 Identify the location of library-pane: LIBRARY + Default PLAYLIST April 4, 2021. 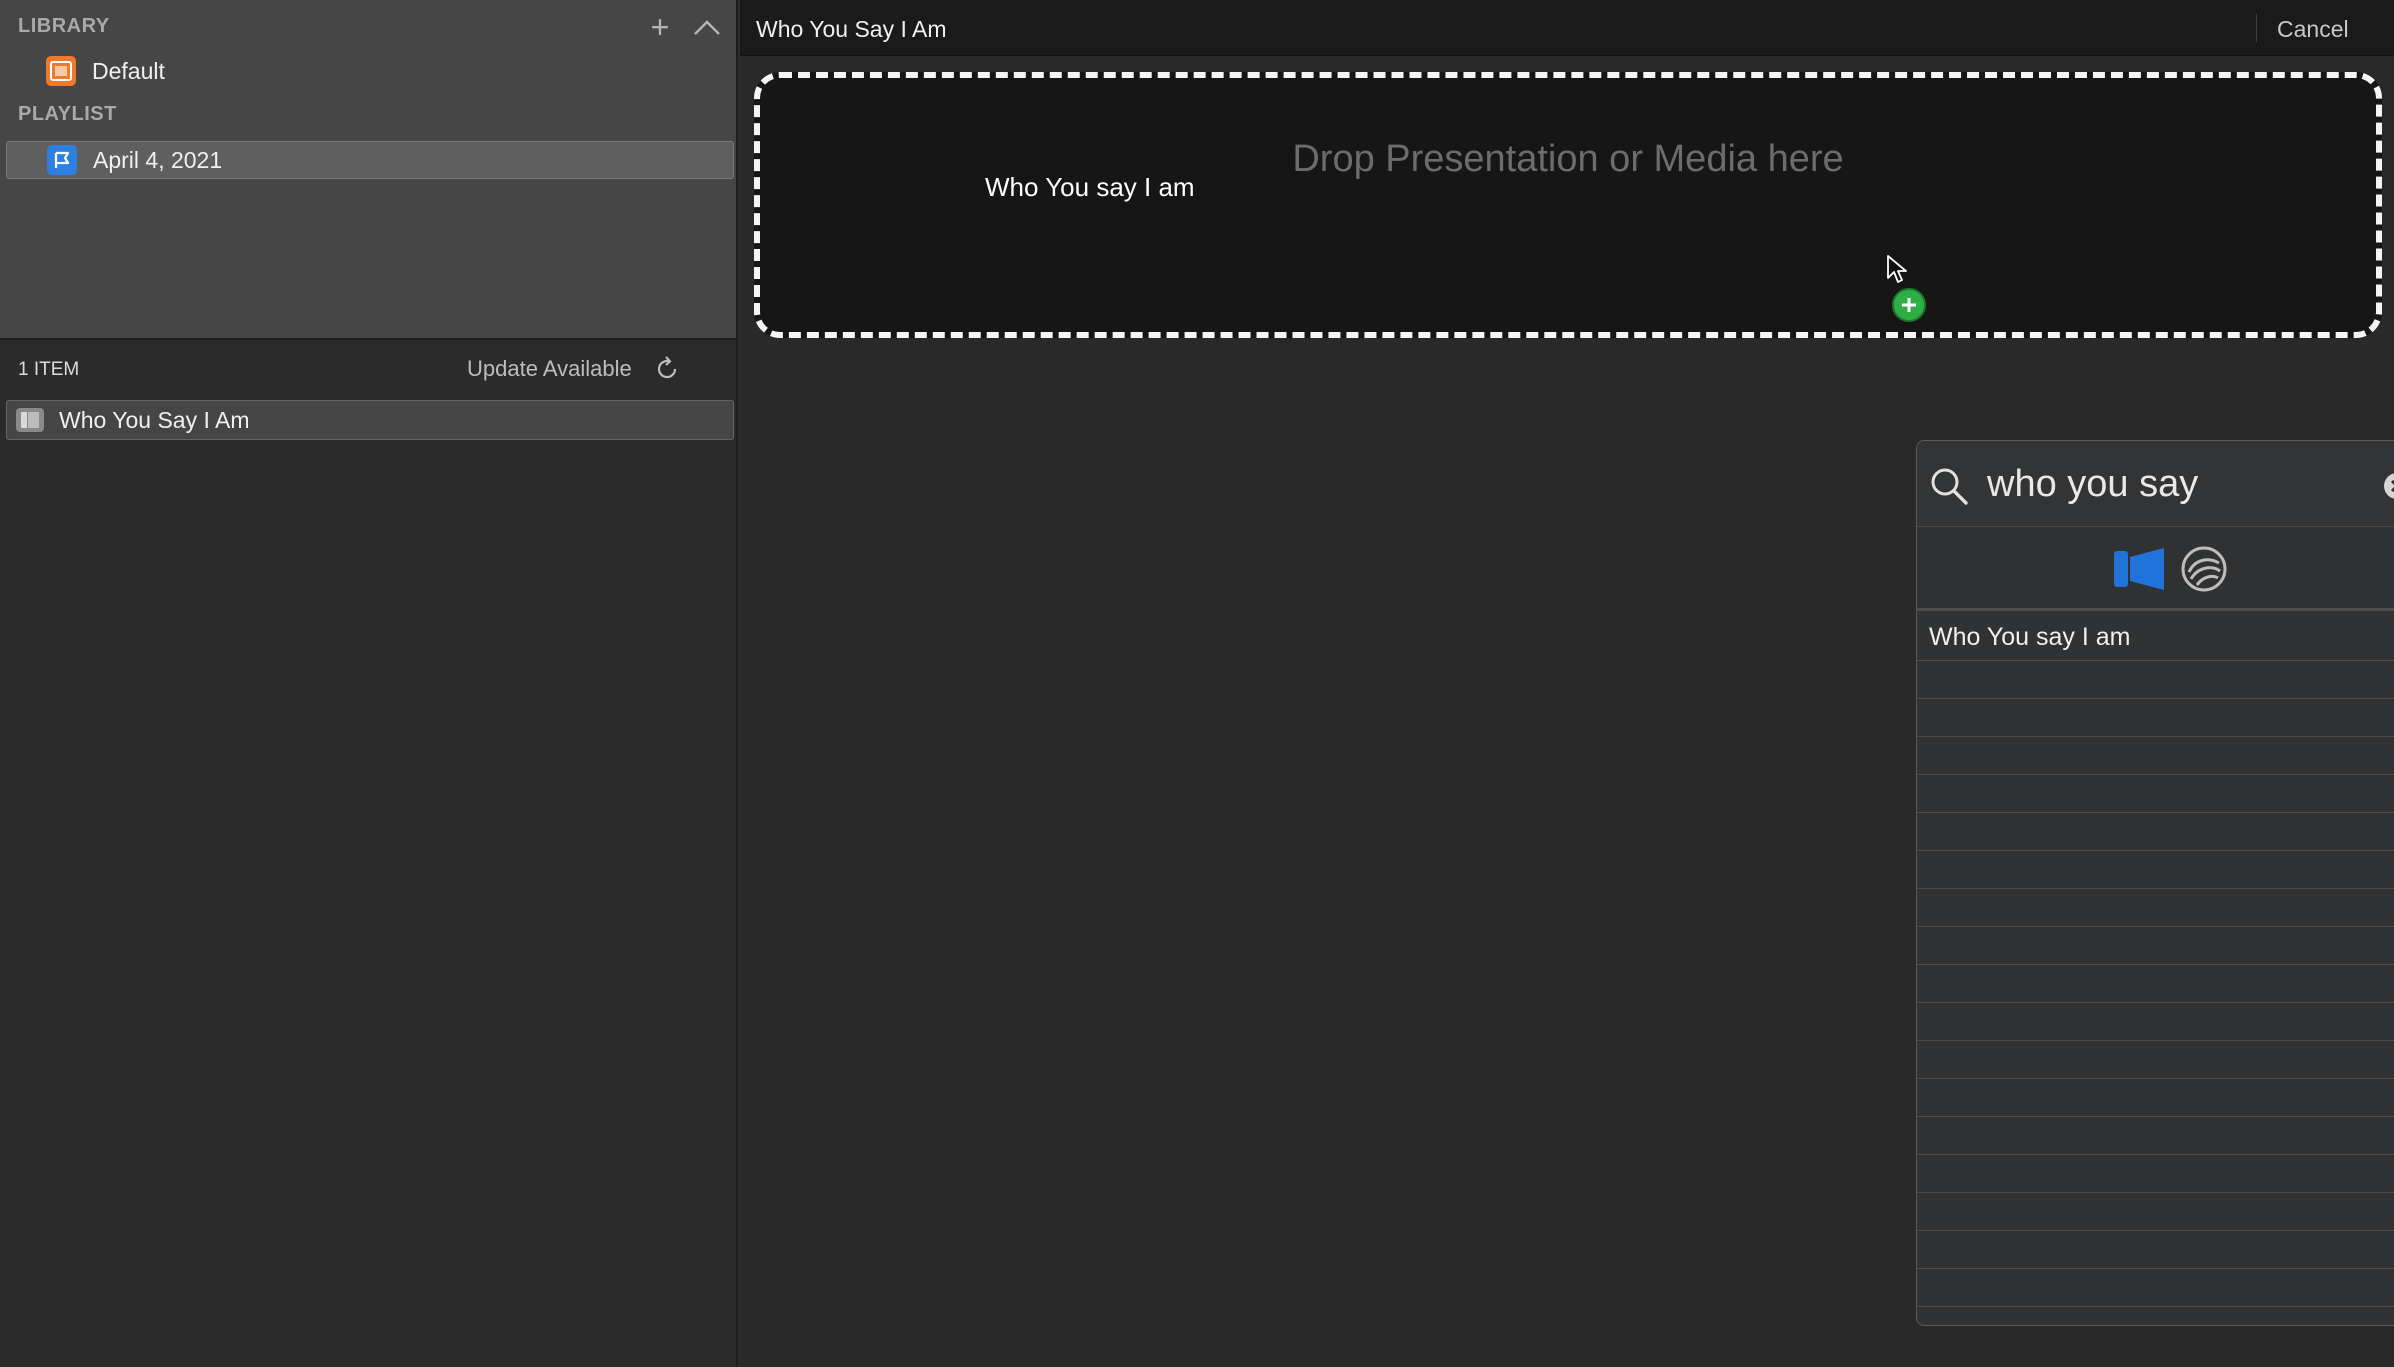
(368, 170).